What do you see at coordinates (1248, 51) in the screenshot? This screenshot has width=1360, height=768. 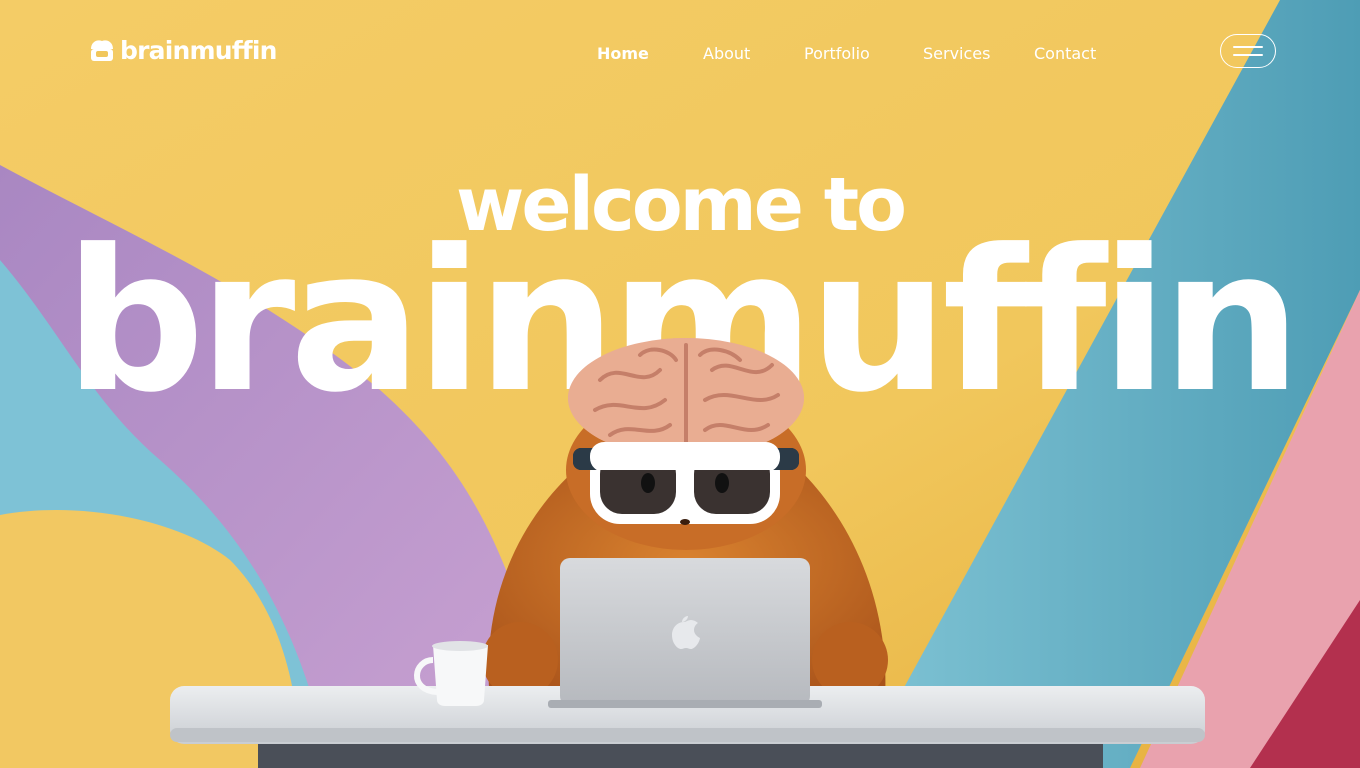 I see `hamburger-menu-button` at bounding box center [1248, 51].